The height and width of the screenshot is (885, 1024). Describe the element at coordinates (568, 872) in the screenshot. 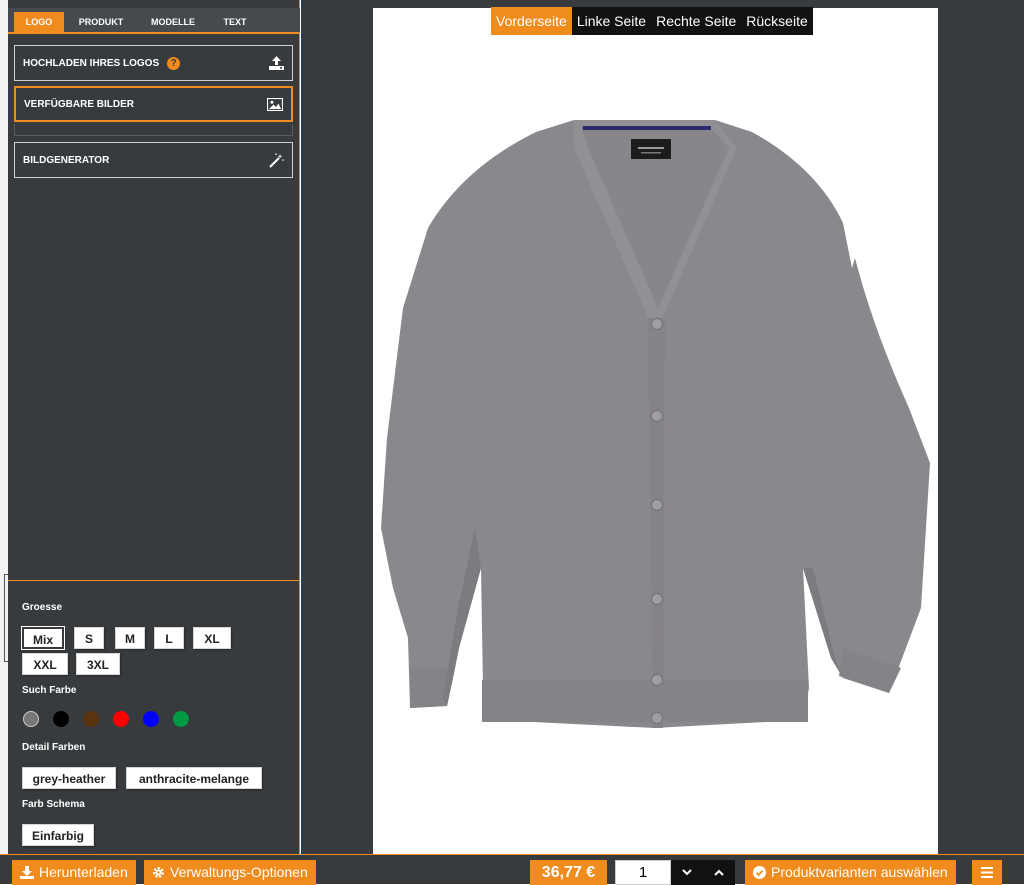

I see `price-display: 36,77 €` at that location.